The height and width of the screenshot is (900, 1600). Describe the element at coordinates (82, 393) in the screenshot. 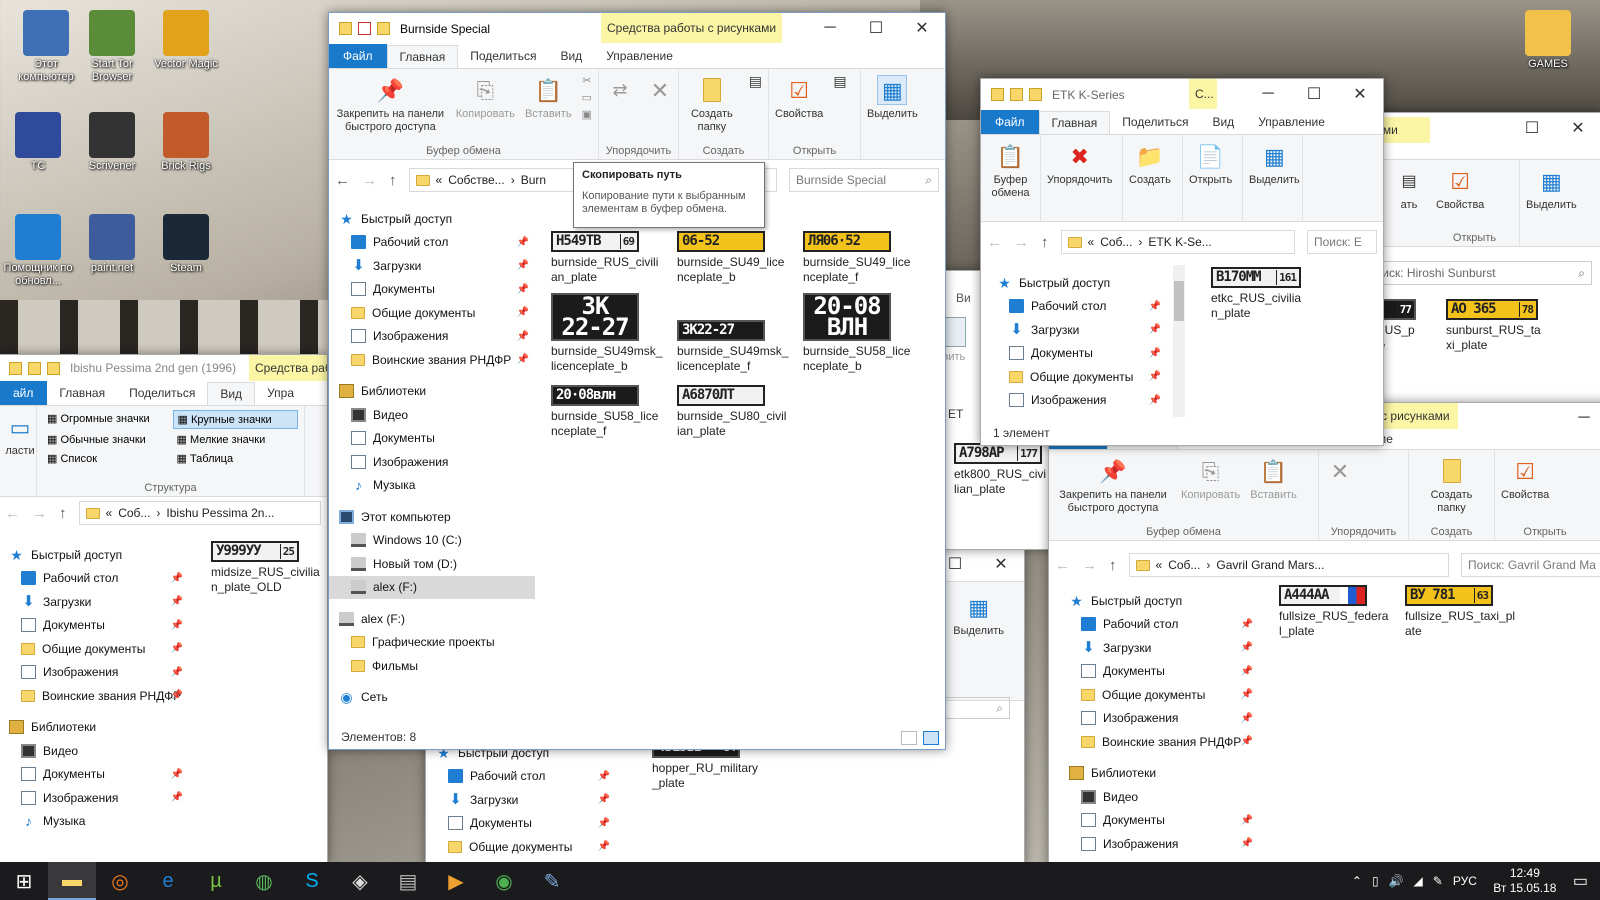

I see `ribbon-tab: Главная` at that location.